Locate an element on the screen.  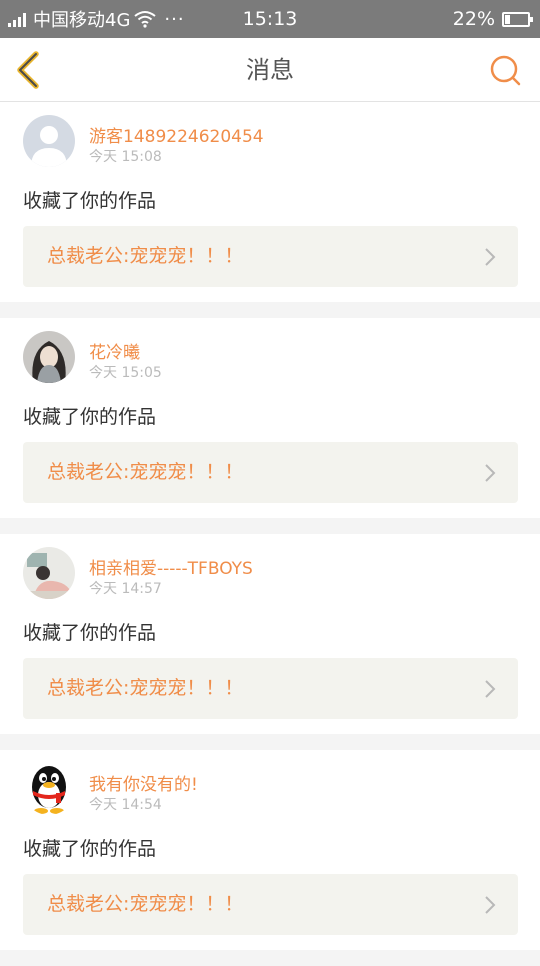
message-time: 今天 14:57 is located at coordinates (125, 589).